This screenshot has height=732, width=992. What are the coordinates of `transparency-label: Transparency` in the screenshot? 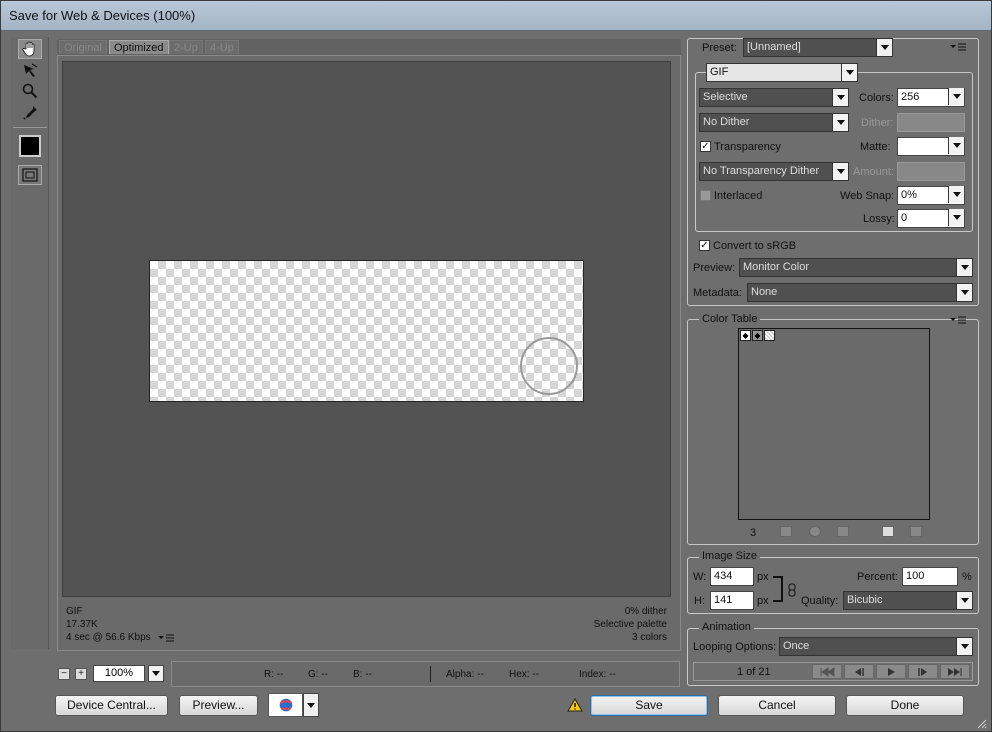 It's located at (747, 147).